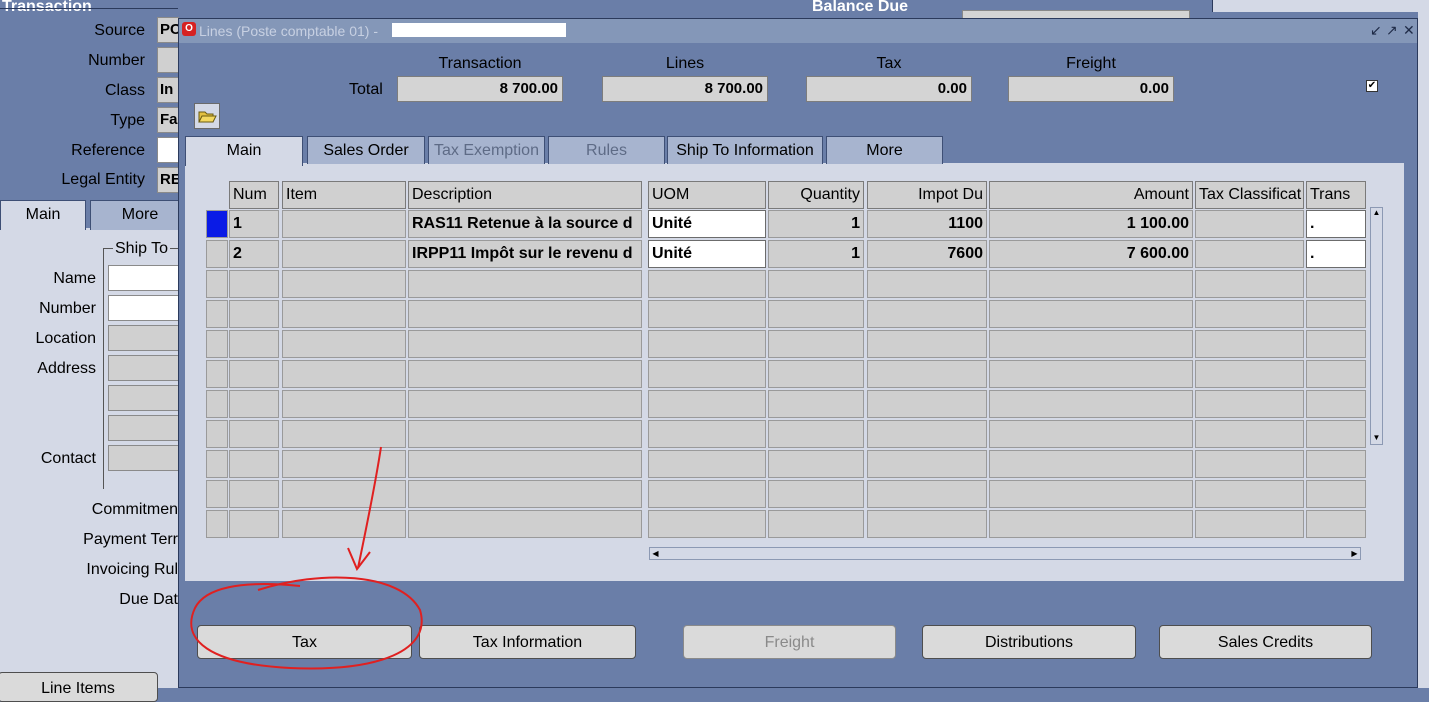  I want to click on annotation-circle, so click(306, 623).